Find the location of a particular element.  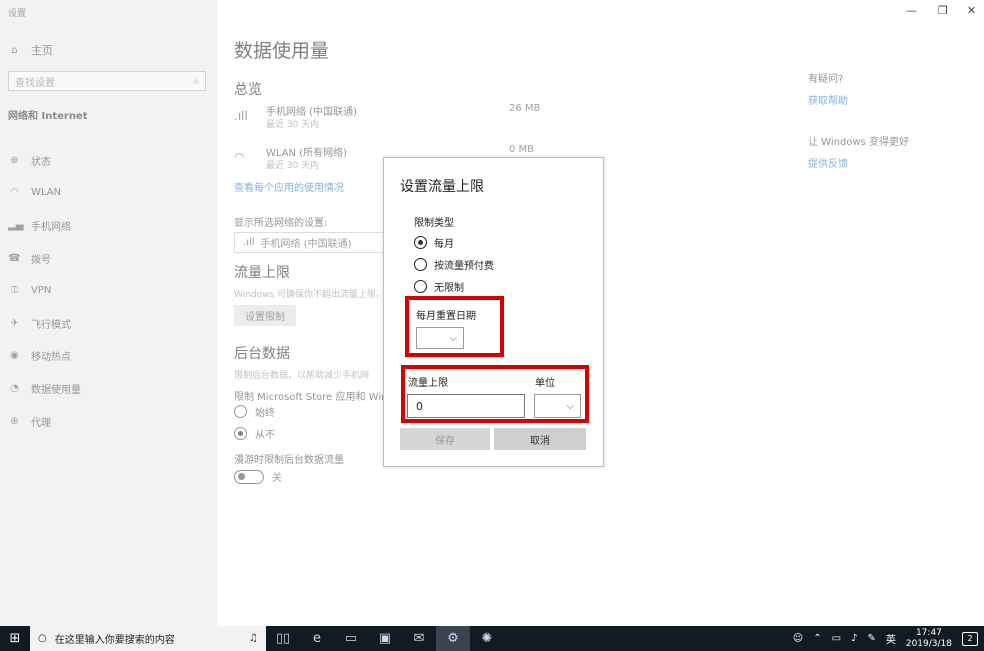

feedback-link: 提供反馈 is located at coordinates (858, 162).